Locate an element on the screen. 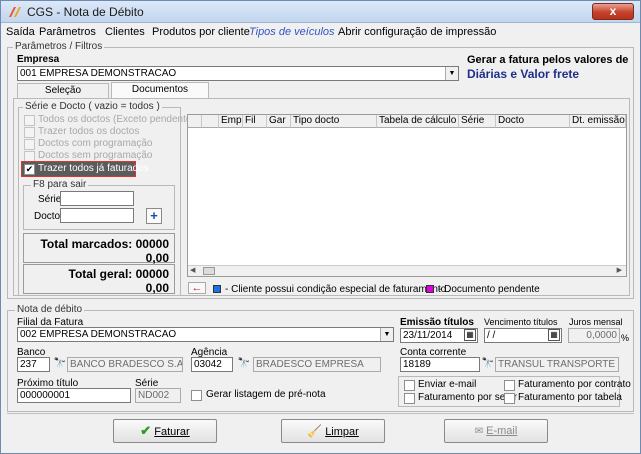 The height and width of the screenshot is (454, 641). checkbox-fat-contrato is located at coordinates (509, 385).